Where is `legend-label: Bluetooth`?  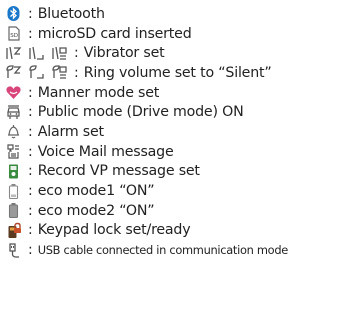
legend-label: Bluetooth is located at coordinates (71, 13).